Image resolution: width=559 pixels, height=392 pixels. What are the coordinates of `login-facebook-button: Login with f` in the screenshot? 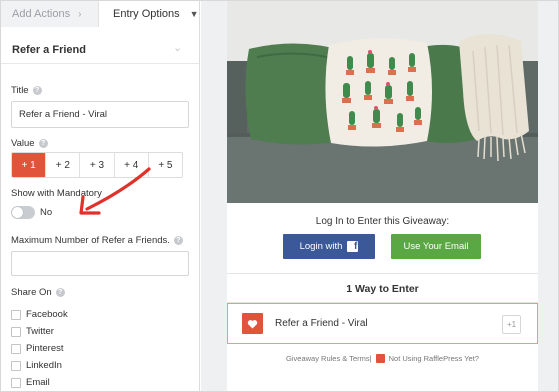 It's located at (329, 246).